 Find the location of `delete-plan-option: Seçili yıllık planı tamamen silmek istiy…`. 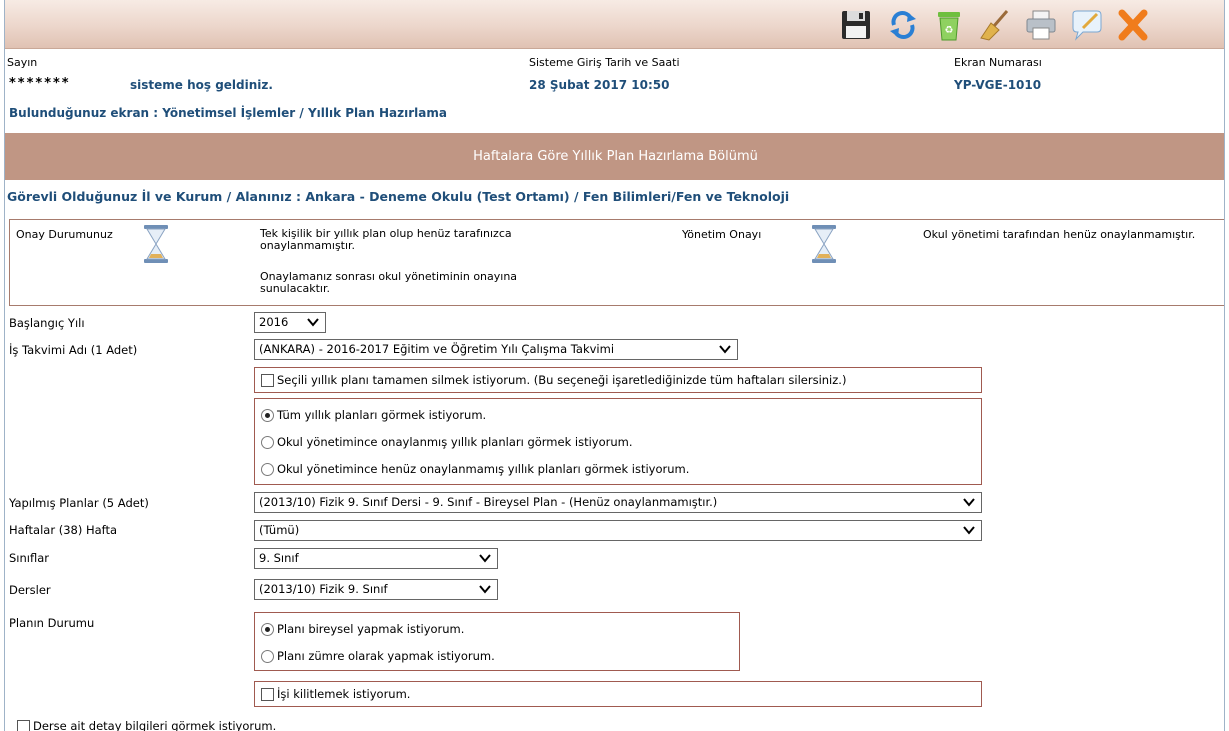

delete-plan-option: Seçili yıllık planı tamamen silmek istiy… is located at coordinates (553, 380).